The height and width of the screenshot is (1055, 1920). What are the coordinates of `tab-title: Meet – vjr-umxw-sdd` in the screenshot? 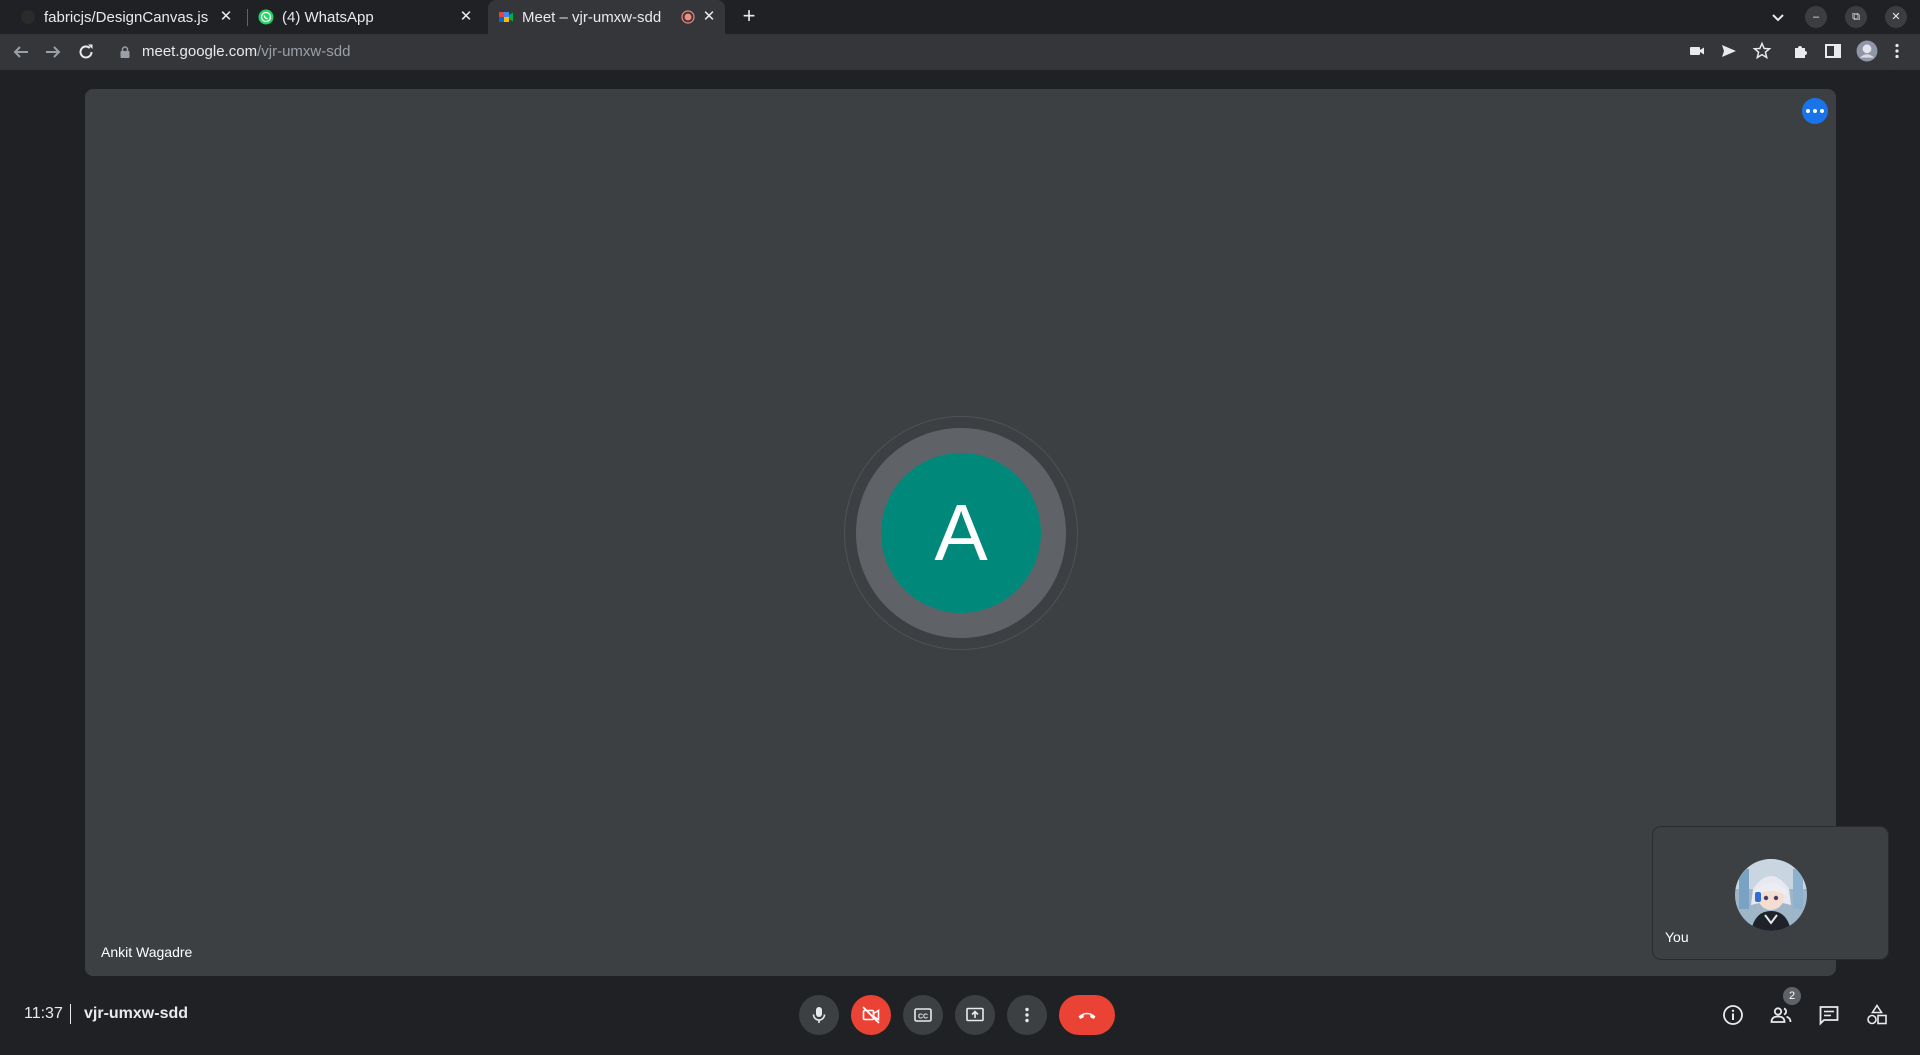 It's located at (592, 17).